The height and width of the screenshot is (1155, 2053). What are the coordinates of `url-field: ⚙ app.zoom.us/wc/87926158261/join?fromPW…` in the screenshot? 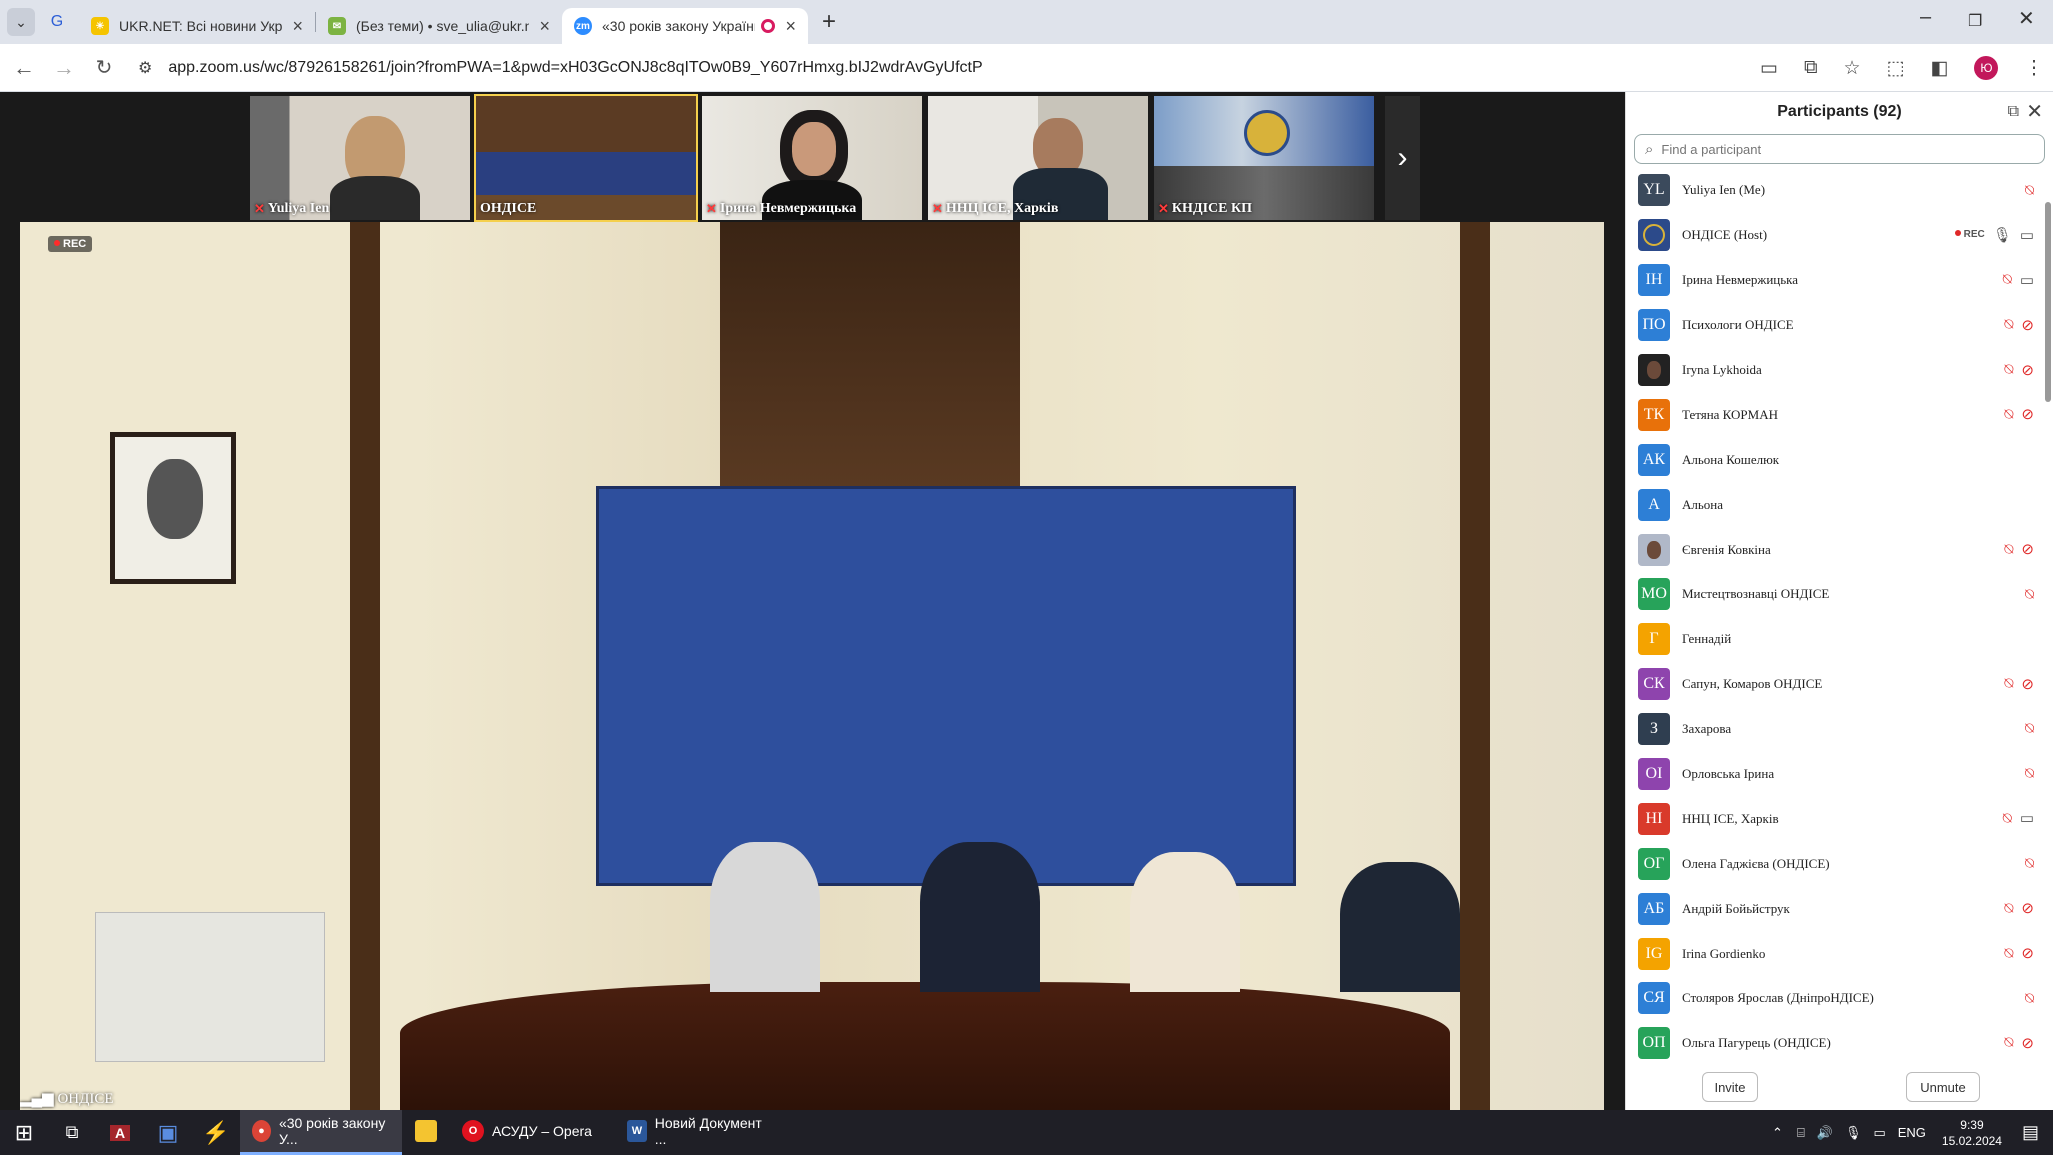 It's located at (560, 68).